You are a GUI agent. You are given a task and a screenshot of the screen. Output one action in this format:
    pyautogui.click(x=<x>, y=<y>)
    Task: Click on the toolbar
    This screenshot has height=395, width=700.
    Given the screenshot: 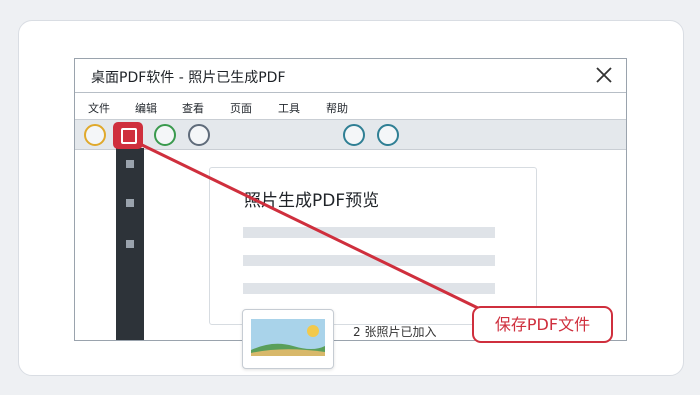 What is the action you would take?
    pyautogui.click(x=350, y=134)
    